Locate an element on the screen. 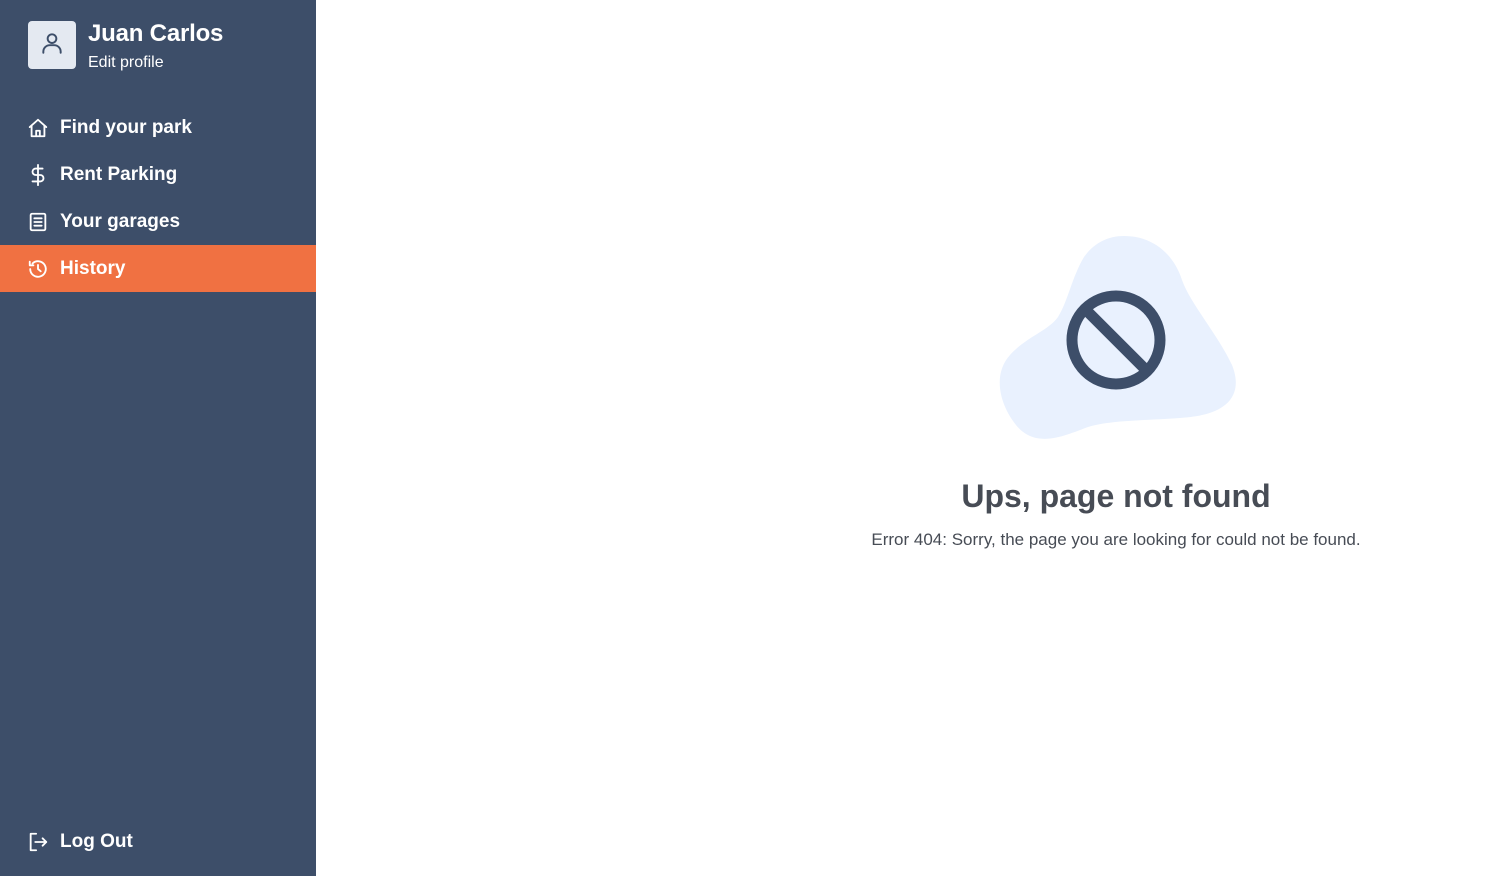  dollar-icon is located at coordinates (38, 174).